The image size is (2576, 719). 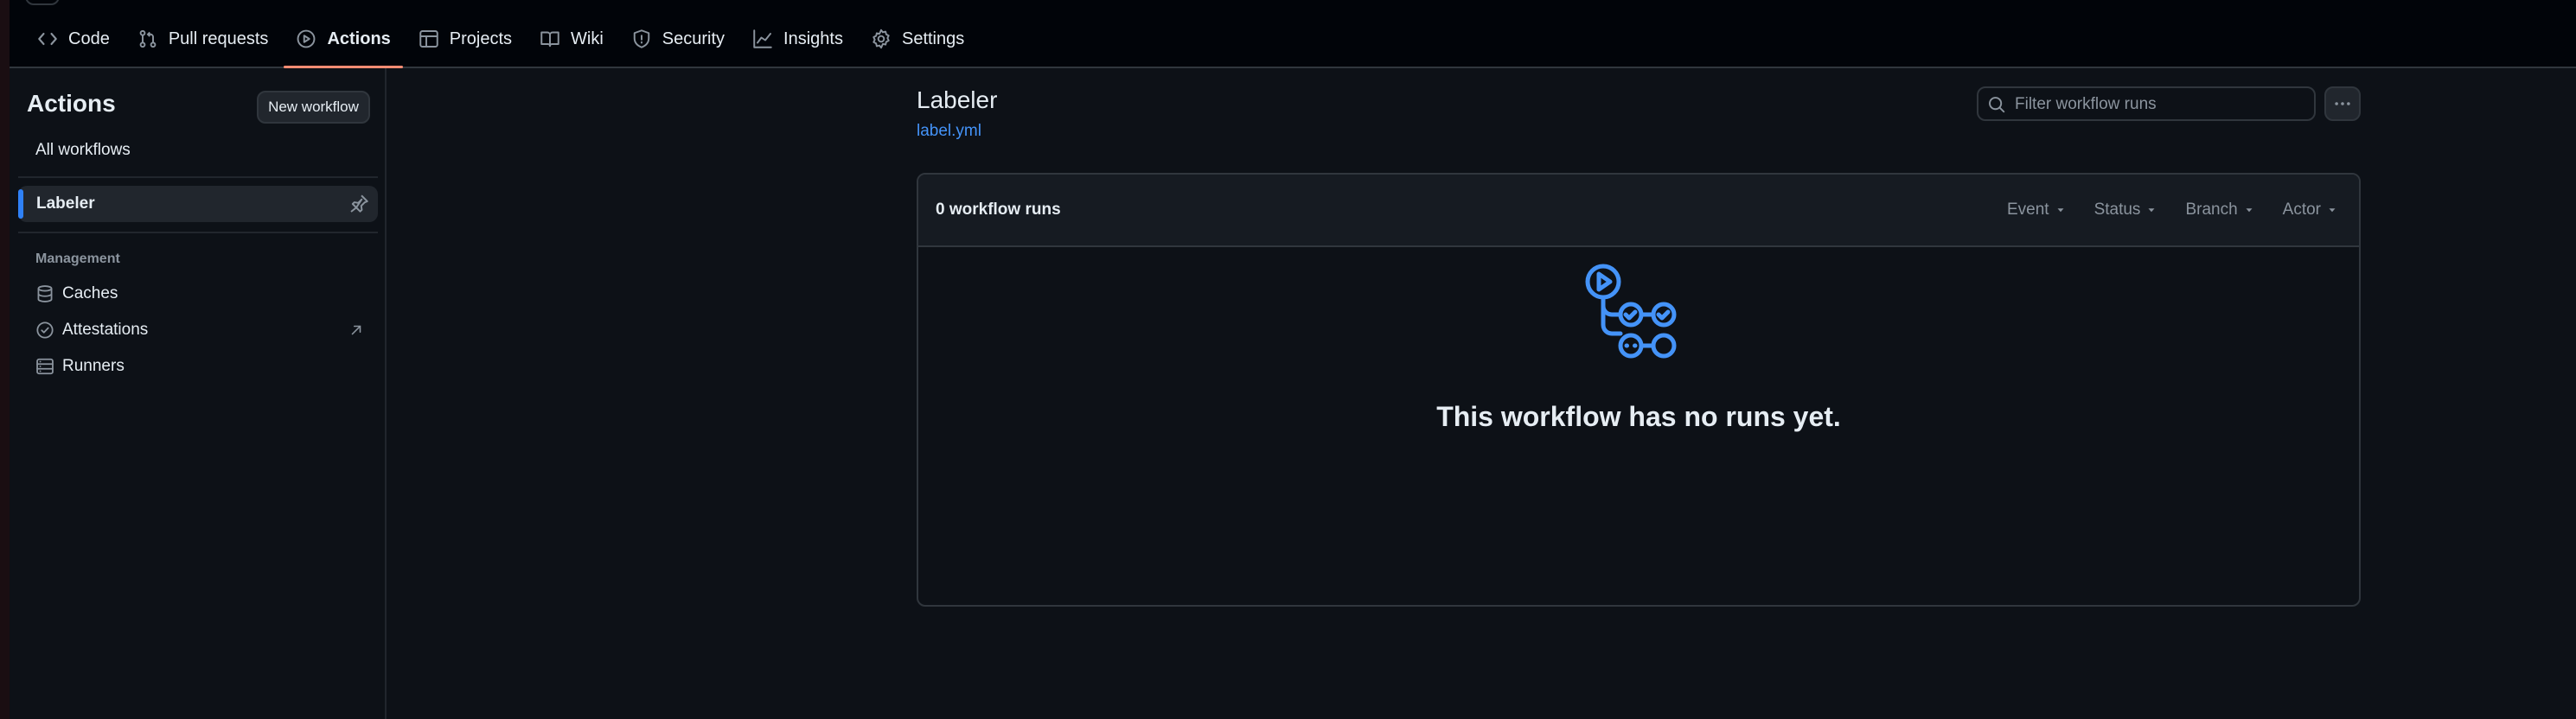 I want to click on tab-settings: Settings, so click(x=917, y=39).